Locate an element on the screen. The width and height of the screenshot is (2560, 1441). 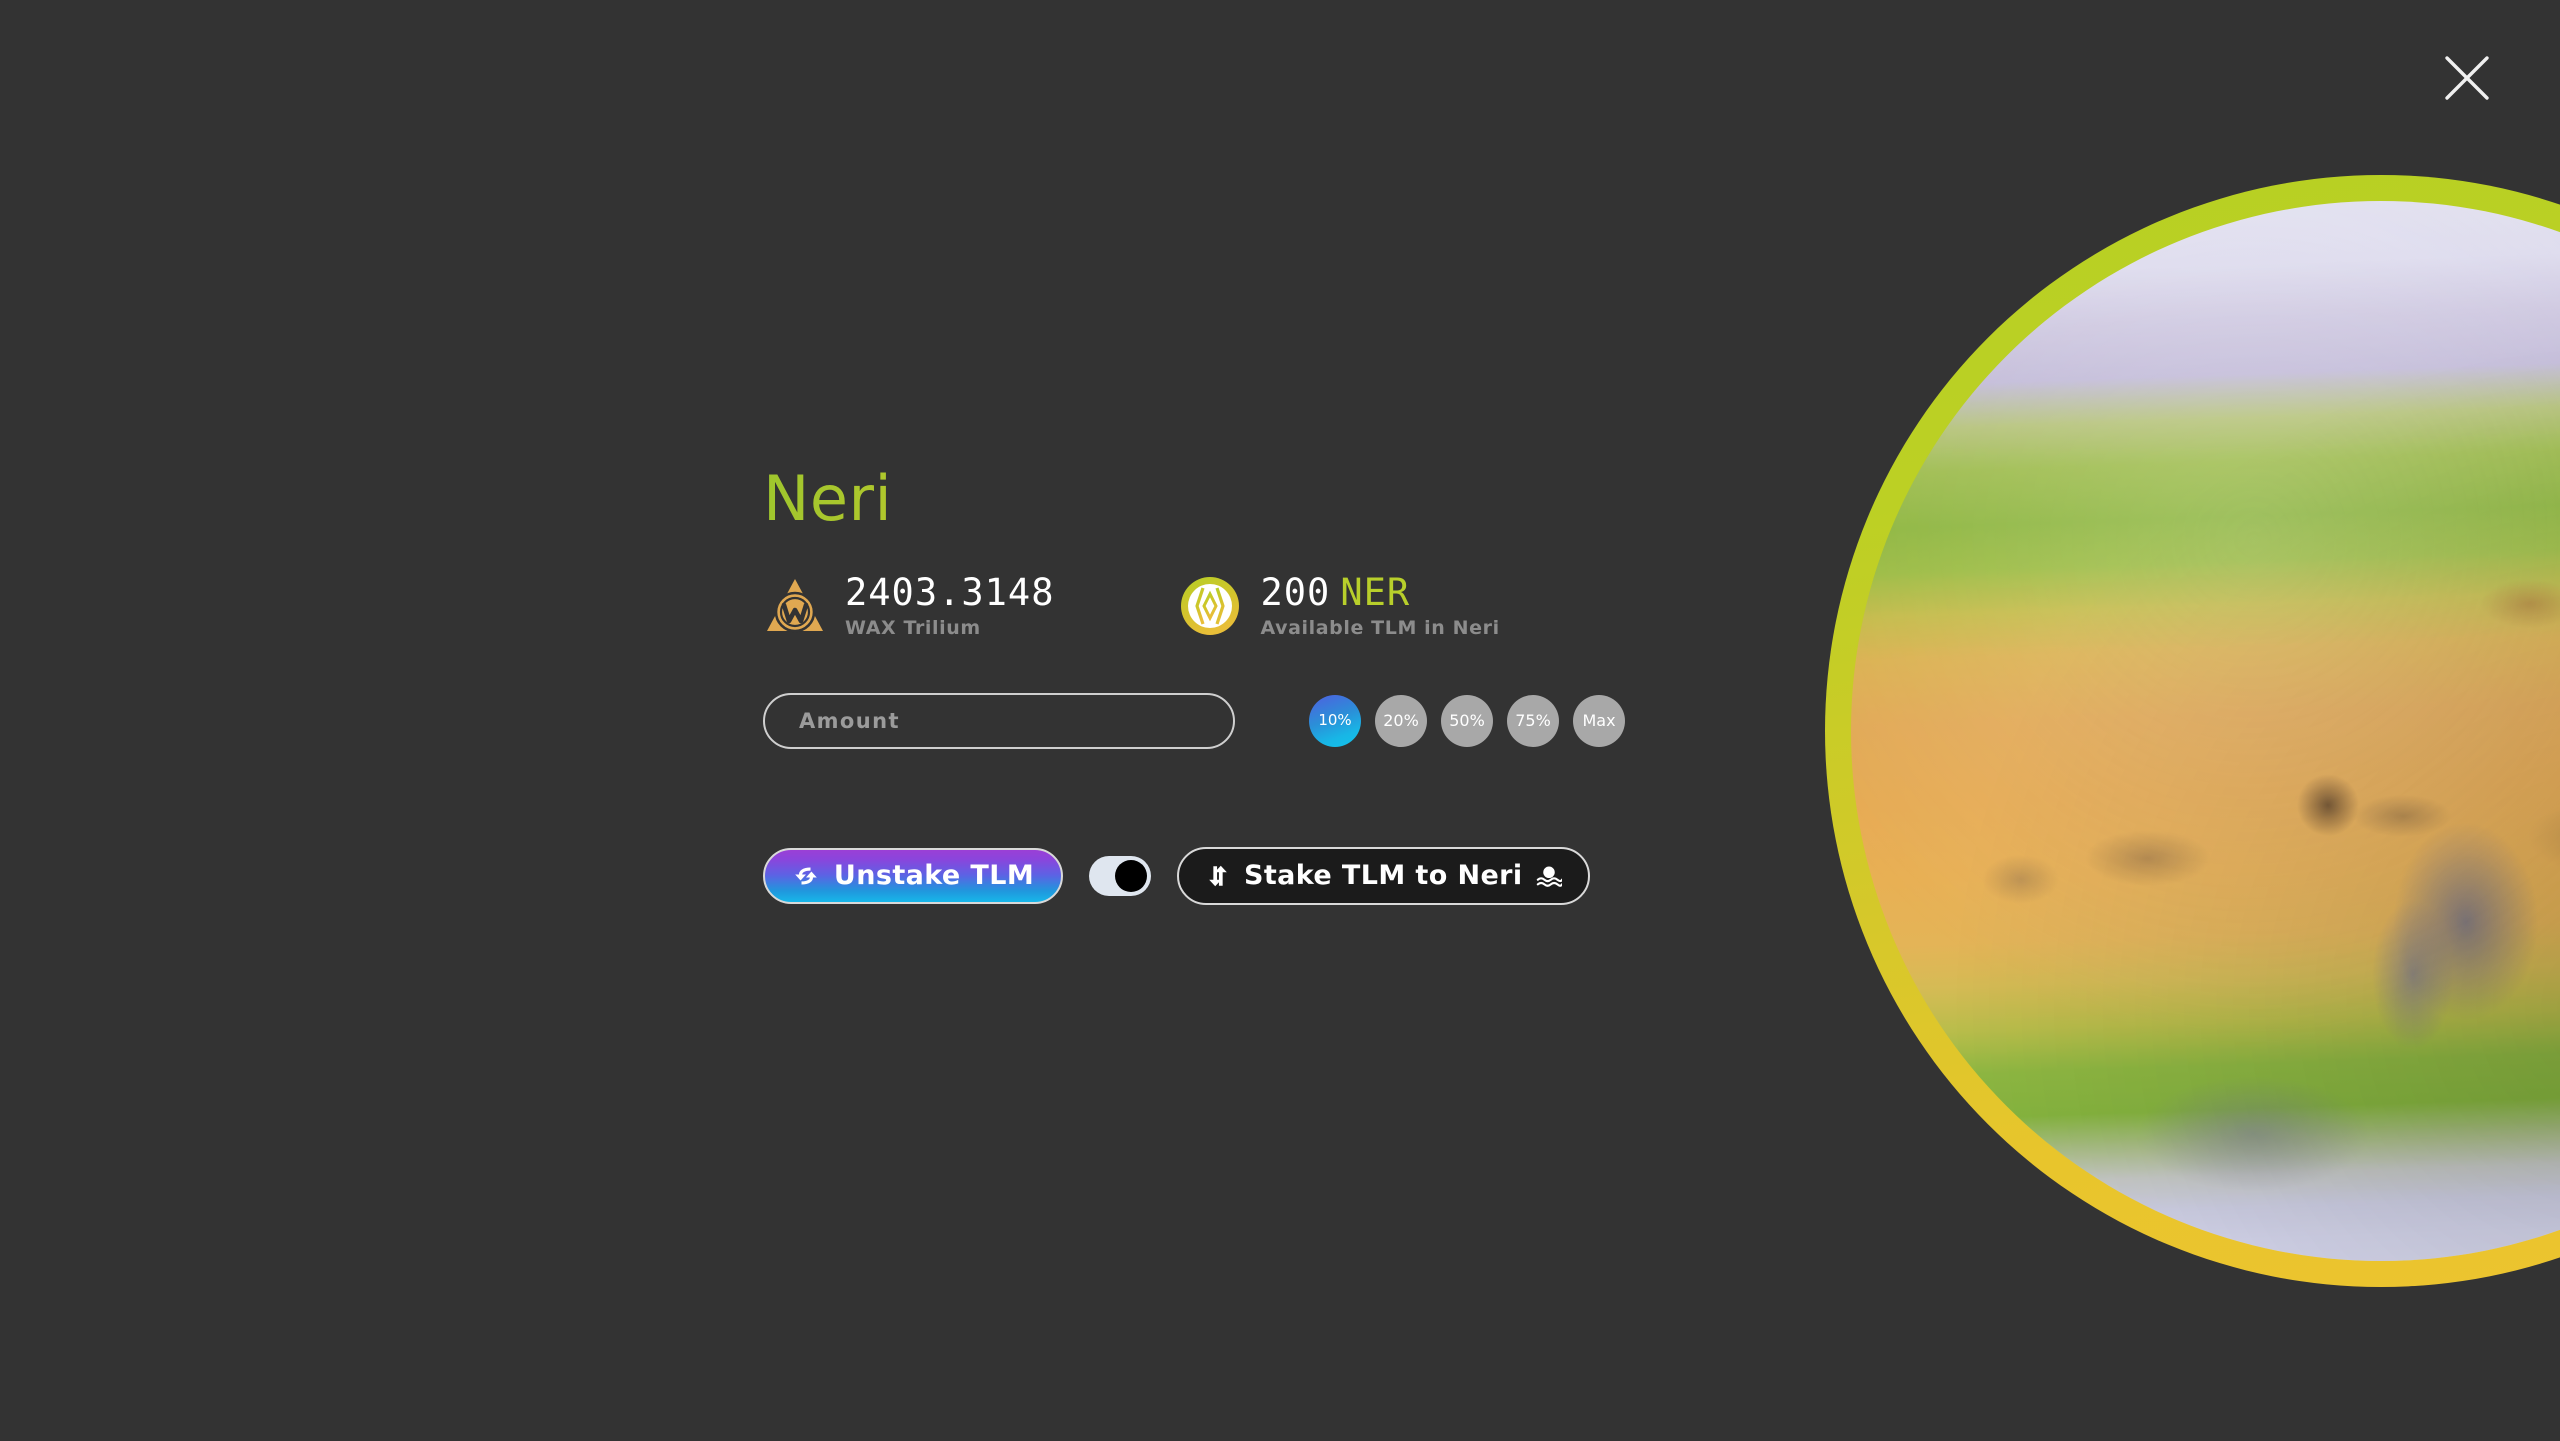
percent-button-75: 75% is located at coordinates (1533, 720).